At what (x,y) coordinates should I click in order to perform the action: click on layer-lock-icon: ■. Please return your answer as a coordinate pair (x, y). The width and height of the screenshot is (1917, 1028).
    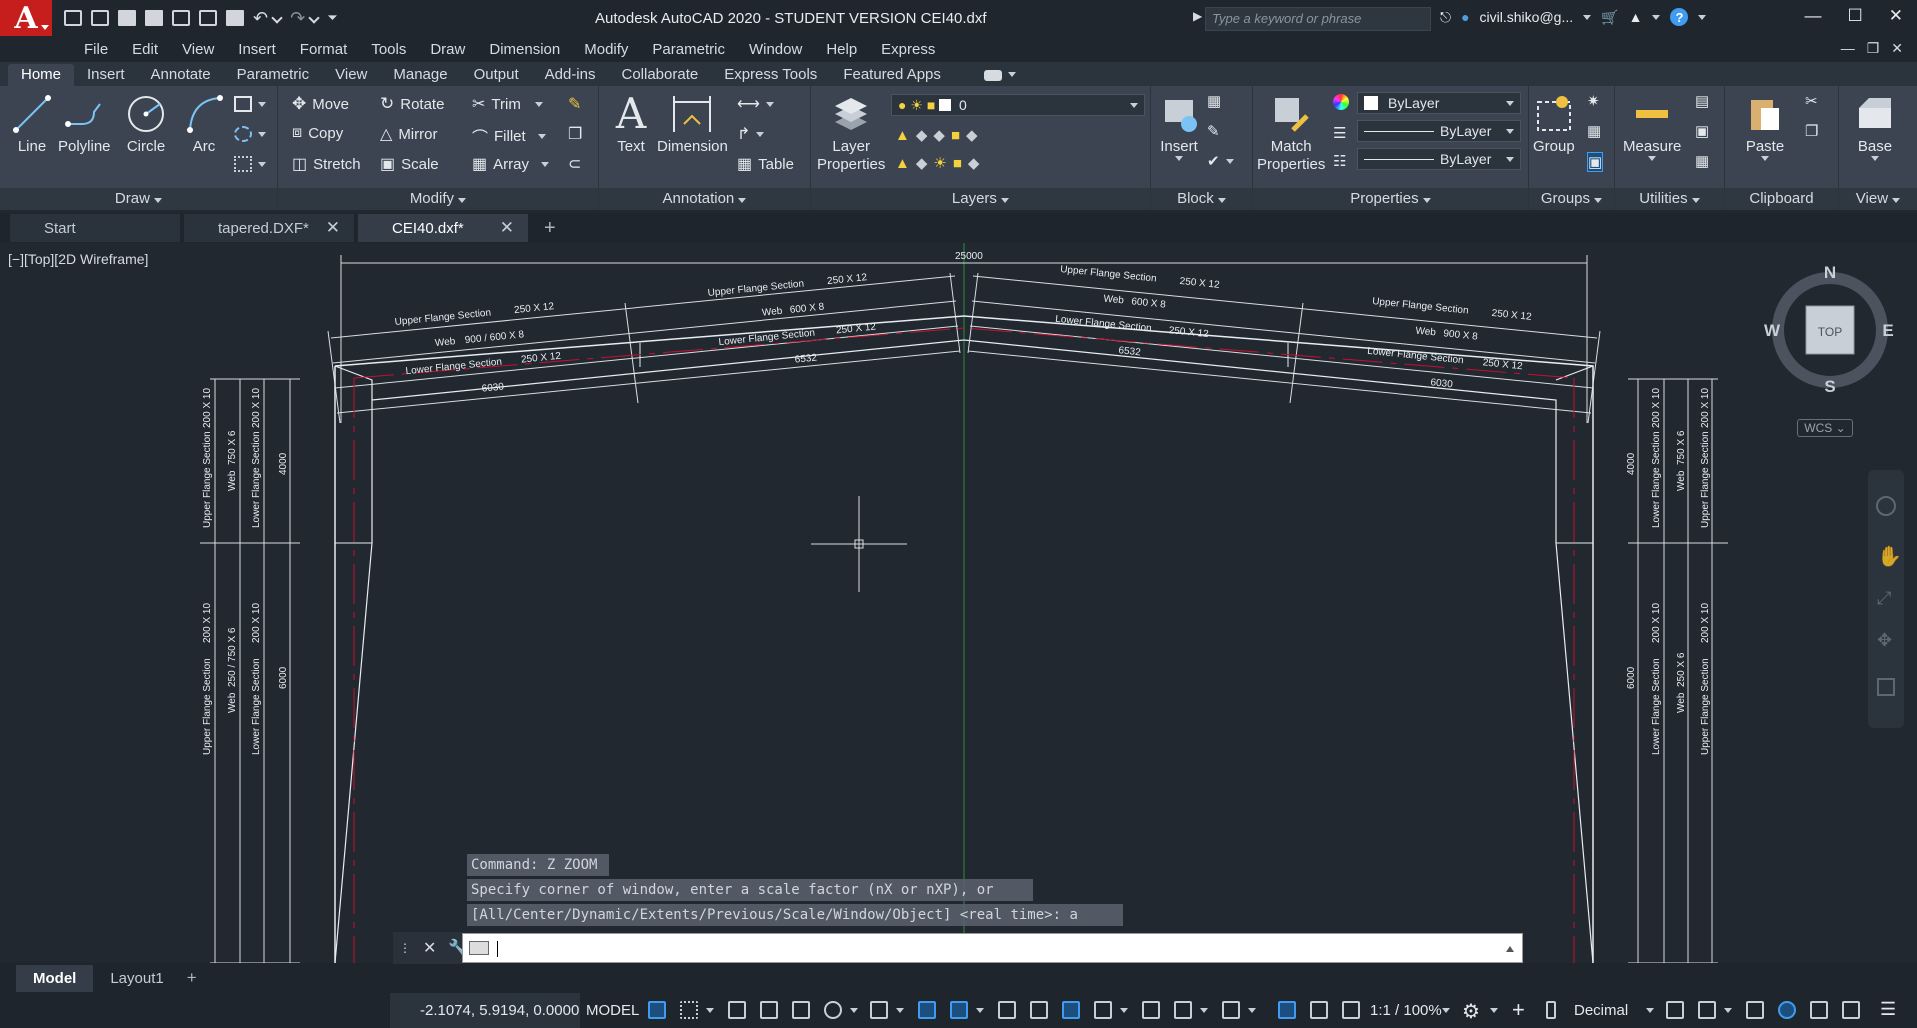
    Looking at the image, I should click on (955, 135).